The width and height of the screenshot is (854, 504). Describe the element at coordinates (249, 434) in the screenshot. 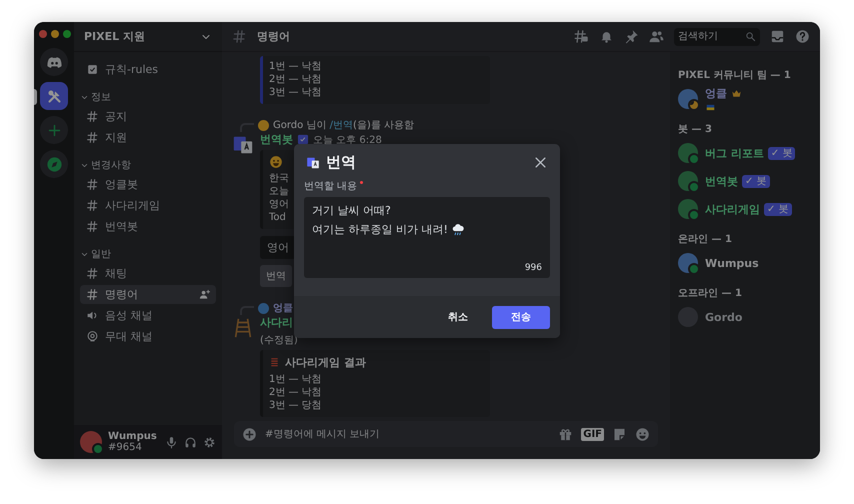

I see `add-icon` at that location.